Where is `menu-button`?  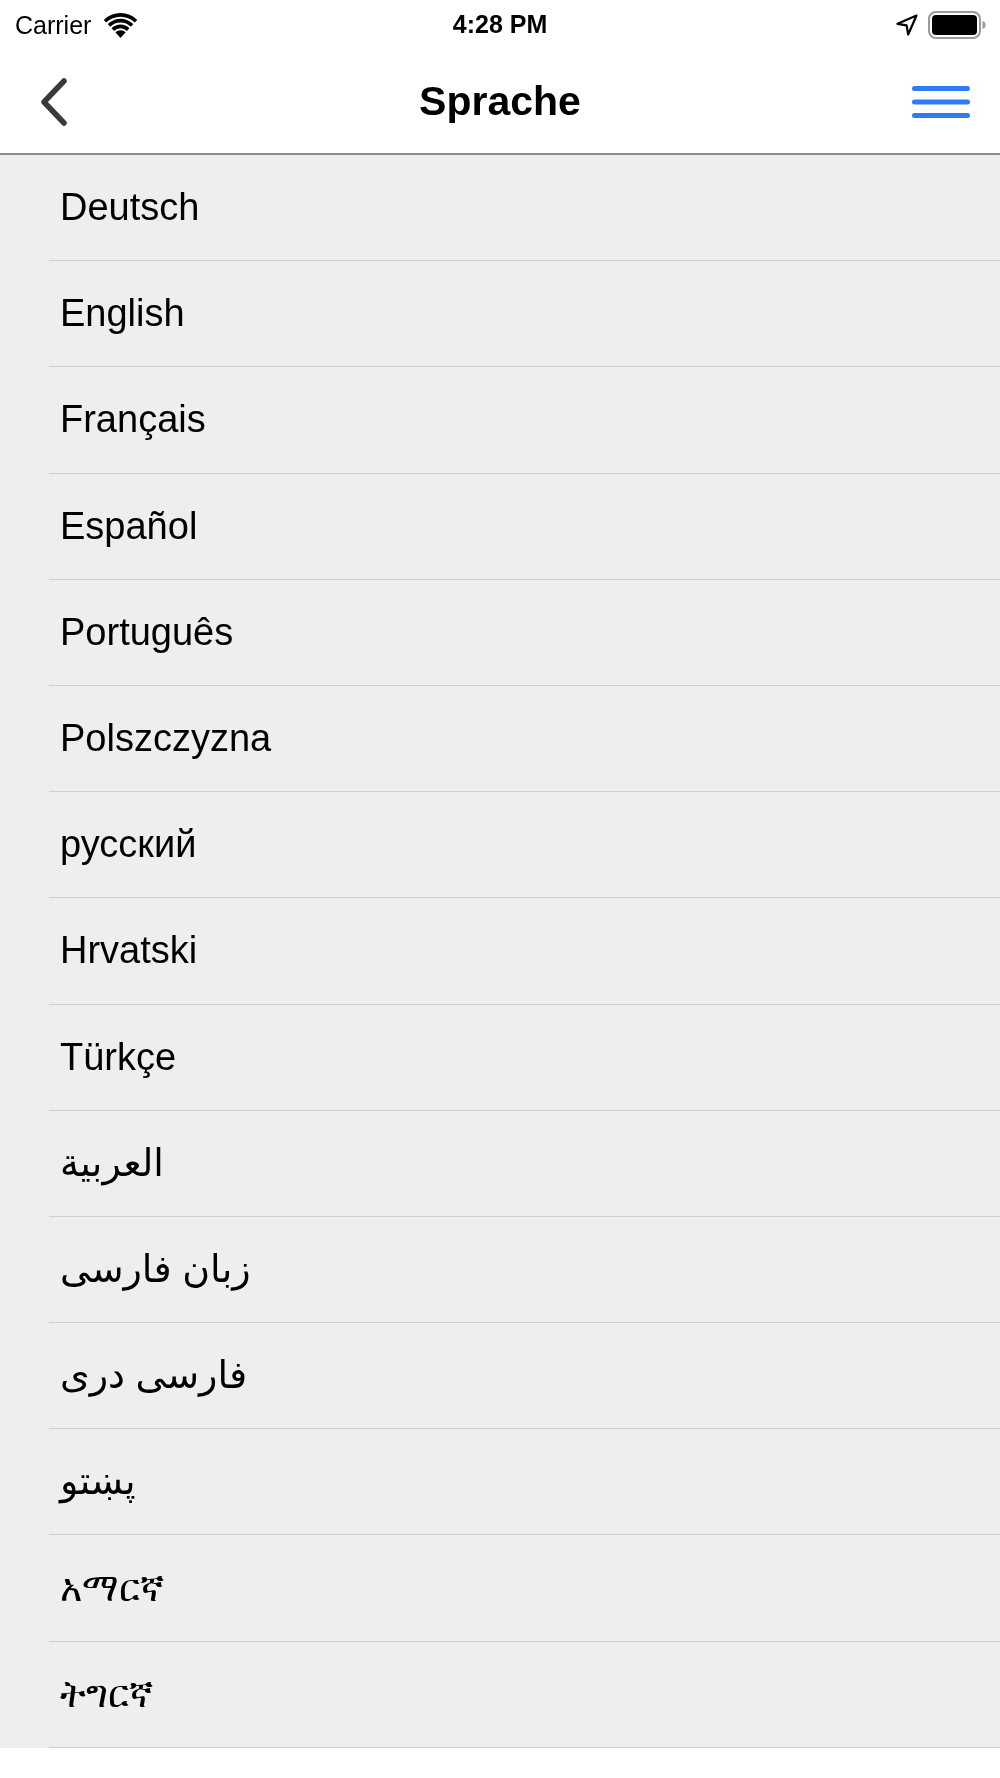
menu-button is located at coordinates (941, 101).